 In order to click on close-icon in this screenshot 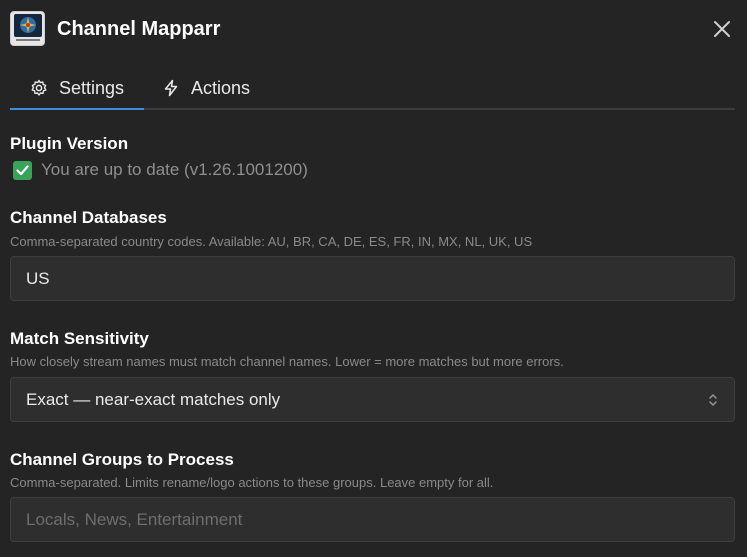, I will do `click(722, 29)`.